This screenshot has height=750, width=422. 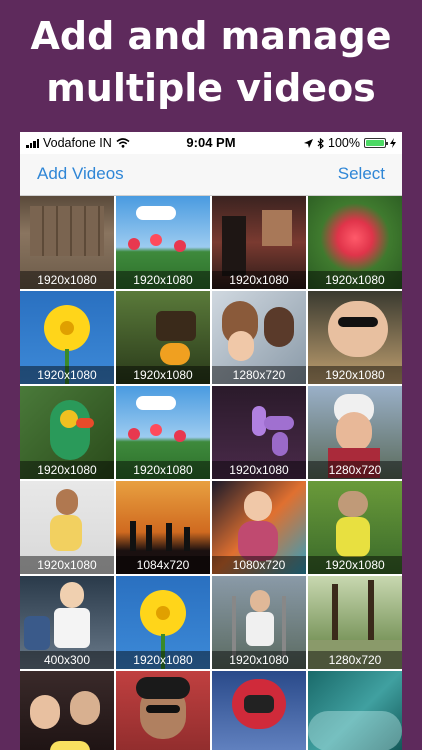 I want to click on navigation-bar: Add Videos Select, so click(x=211, y=175).